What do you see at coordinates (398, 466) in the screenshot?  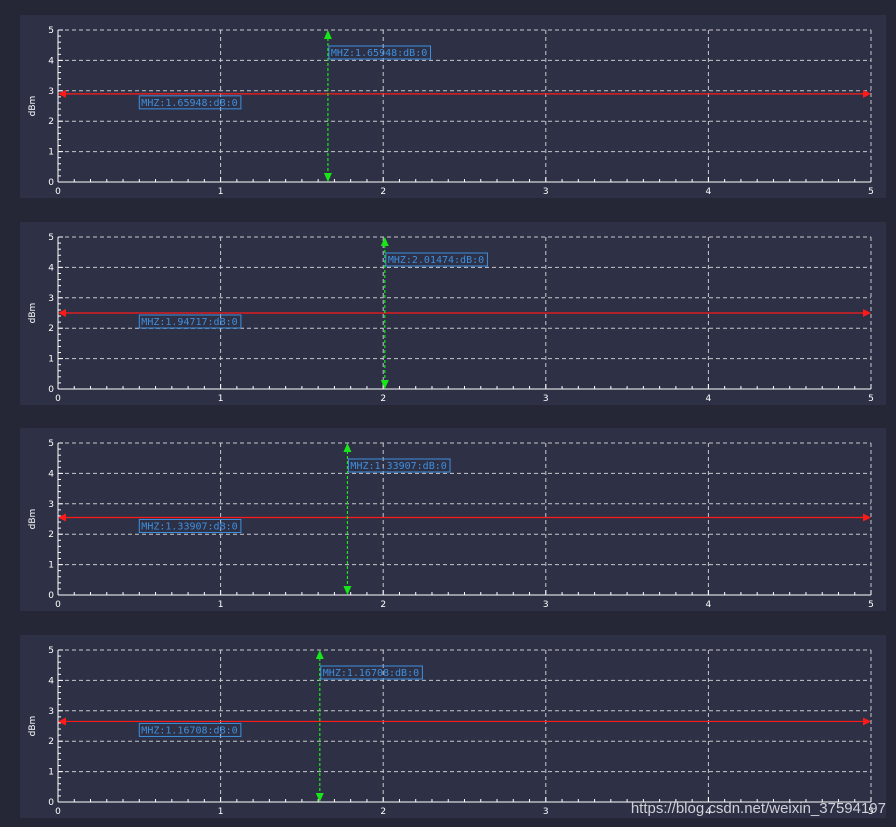 I see `v-marker-label: MHZ:1.33907:dB:0` at bounding box center [398, 466].